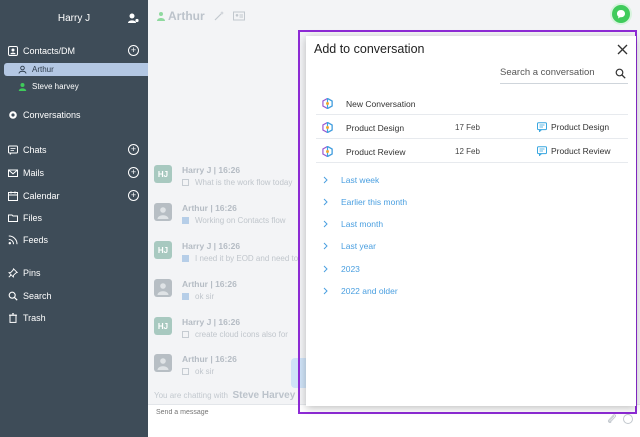  Describe the element at coordinates (422, 269) in the screenshot. I see `group-2023: 2023` at that location.